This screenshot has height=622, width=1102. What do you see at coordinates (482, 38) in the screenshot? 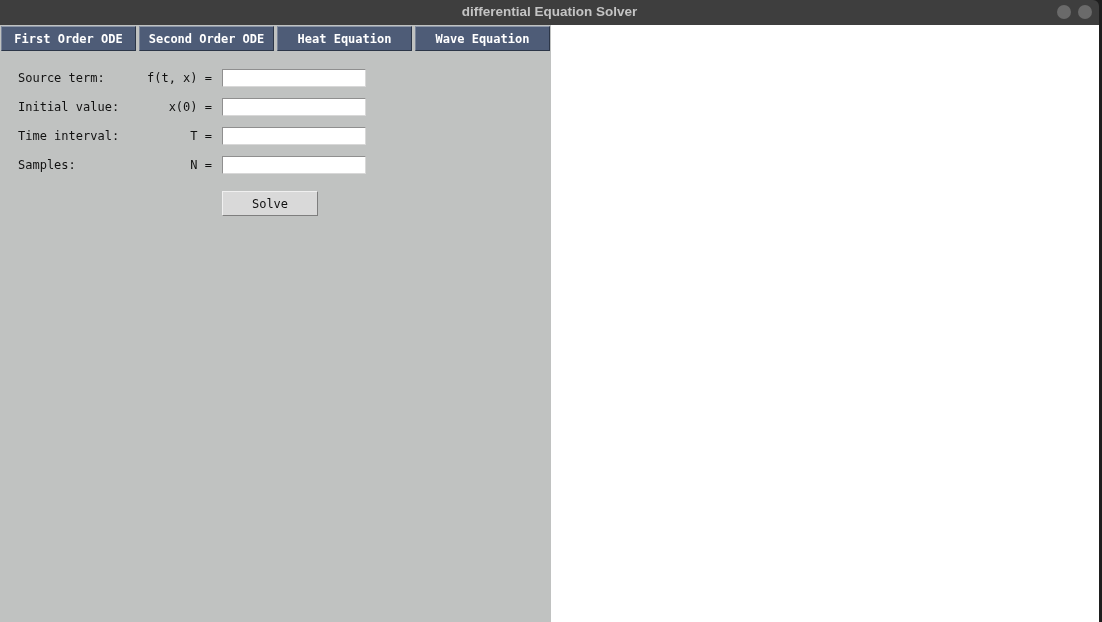
I see `tab: Wave Equation` at bounding box center [482, 38].